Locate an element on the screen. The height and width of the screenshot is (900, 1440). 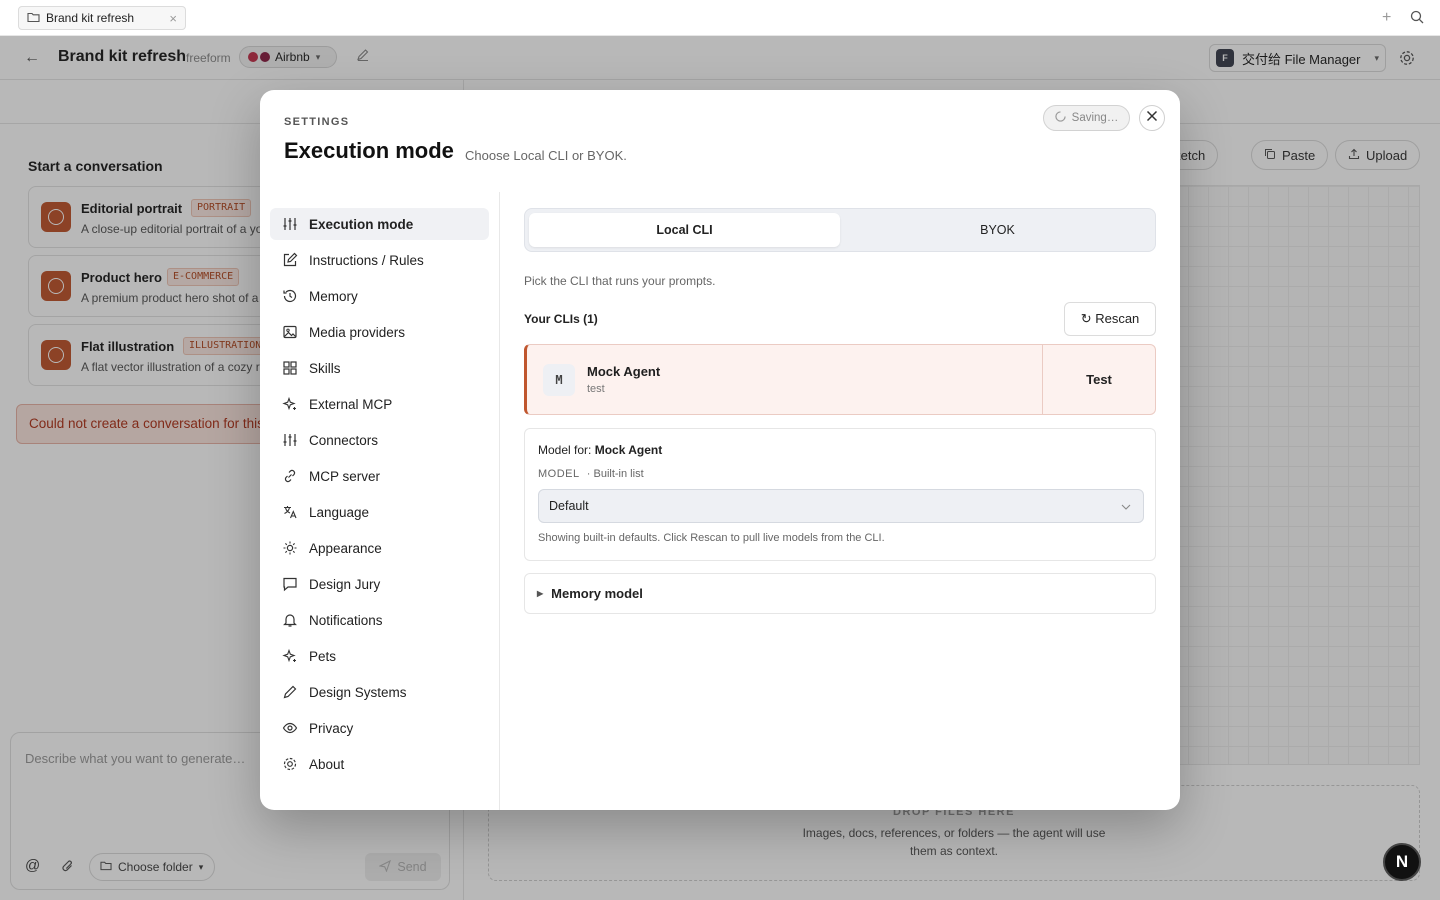
nav-item-execution-mode: Execution mode is located at coordinates (379, 224).